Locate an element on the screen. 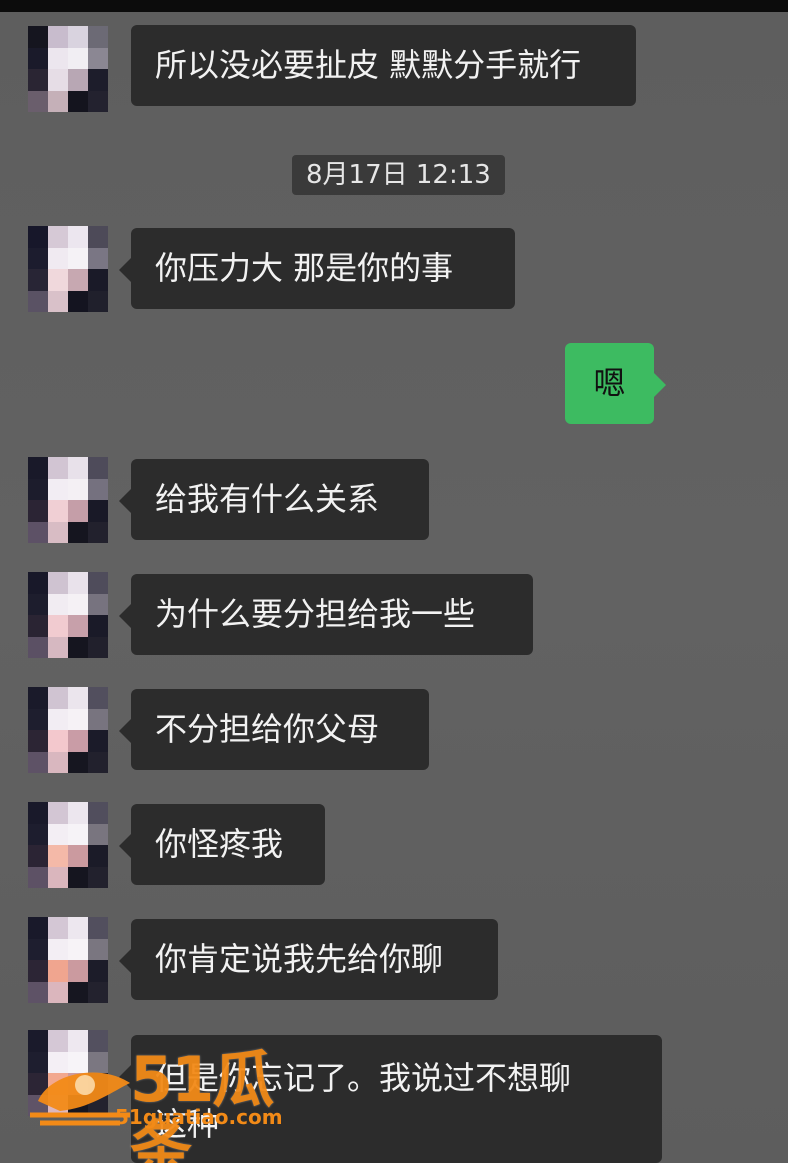 Image resolution: width=788 pixels, height=1163 pixels. message-bubble: 为什么要分担给我一些 is located at coordinates (326, 614).